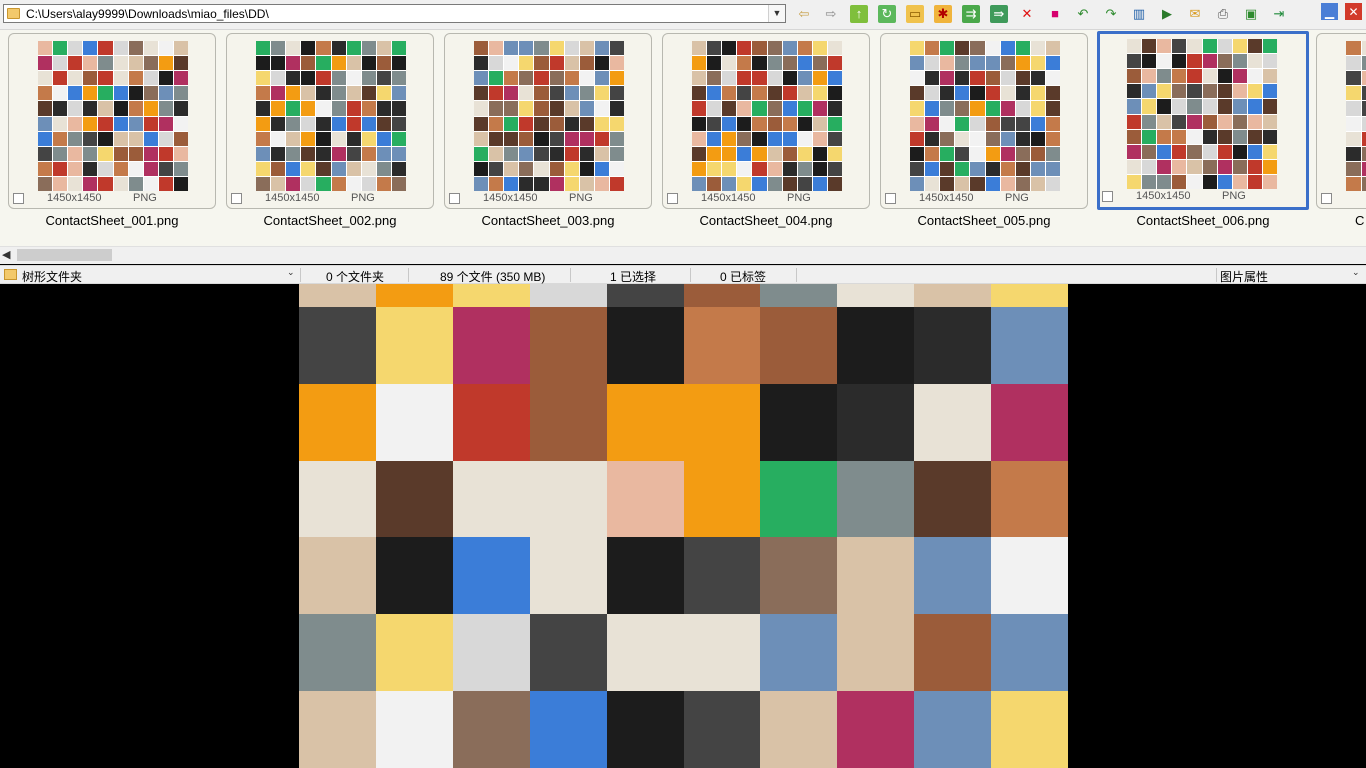  Describe the element at coordinates (1251, 14) in the screenshot. I see `convert-icon: ▣` at that location.